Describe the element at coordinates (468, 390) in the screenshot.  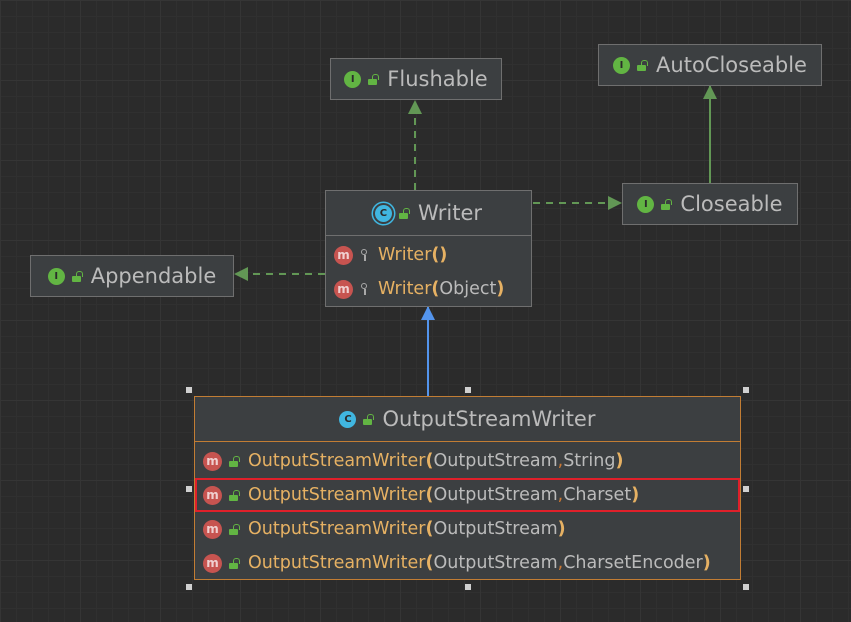
I see `selection-handle-top-center` at that location.